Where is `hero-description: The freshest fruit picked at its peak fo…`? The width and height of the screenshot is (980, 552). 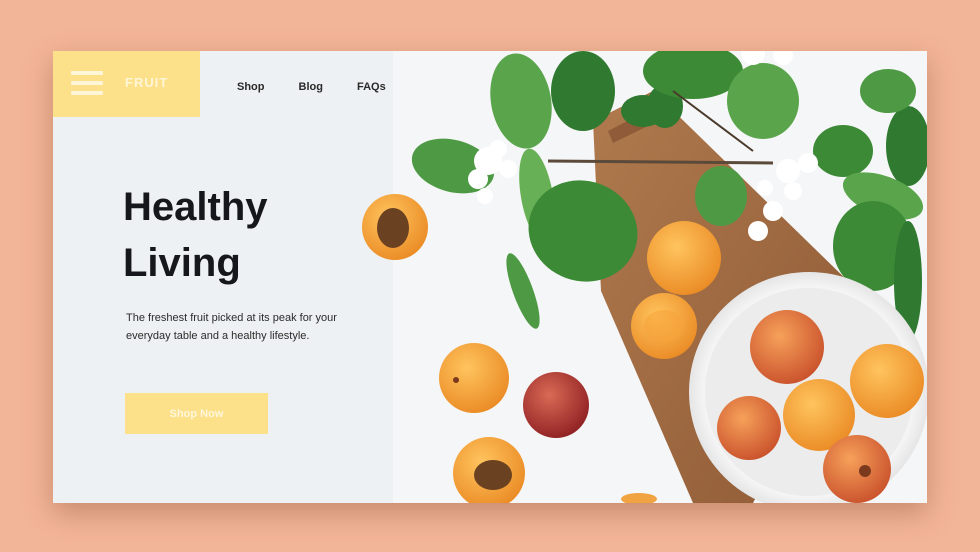 hero-description: The freshest fruit picked at its peak fo… is located at coordinates (231, 327).